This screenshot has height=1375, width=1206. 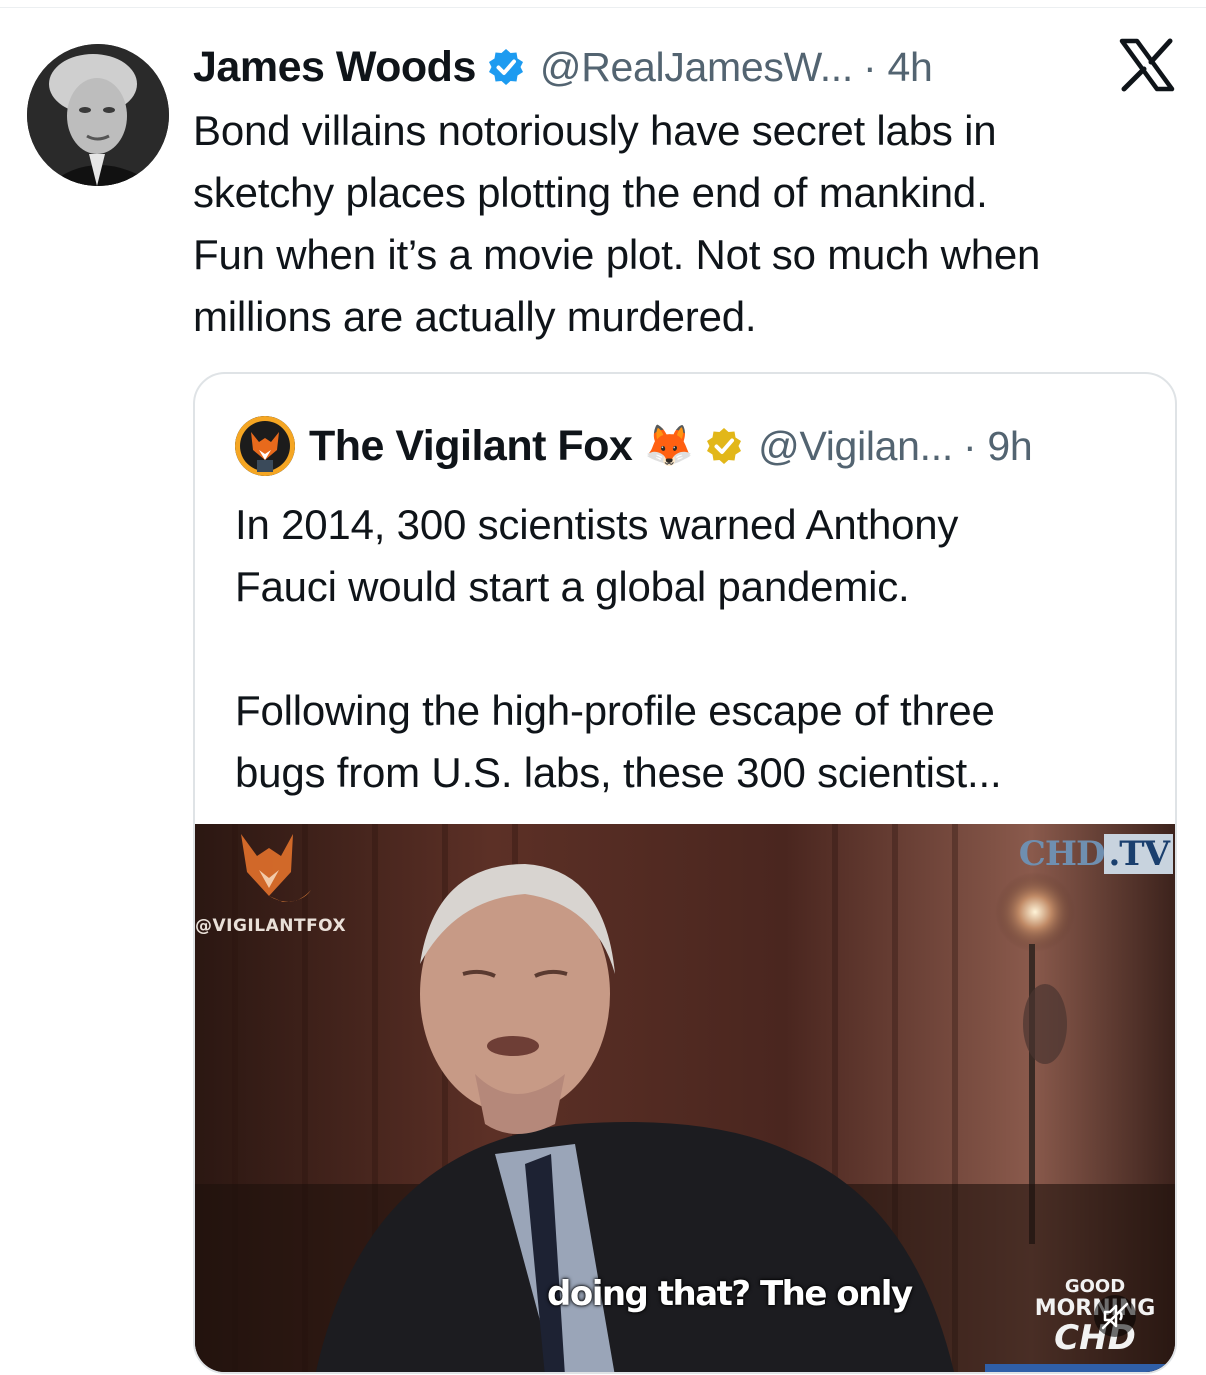 I want to click on muted-speaker-icon, so click(x=1115, y=1316).